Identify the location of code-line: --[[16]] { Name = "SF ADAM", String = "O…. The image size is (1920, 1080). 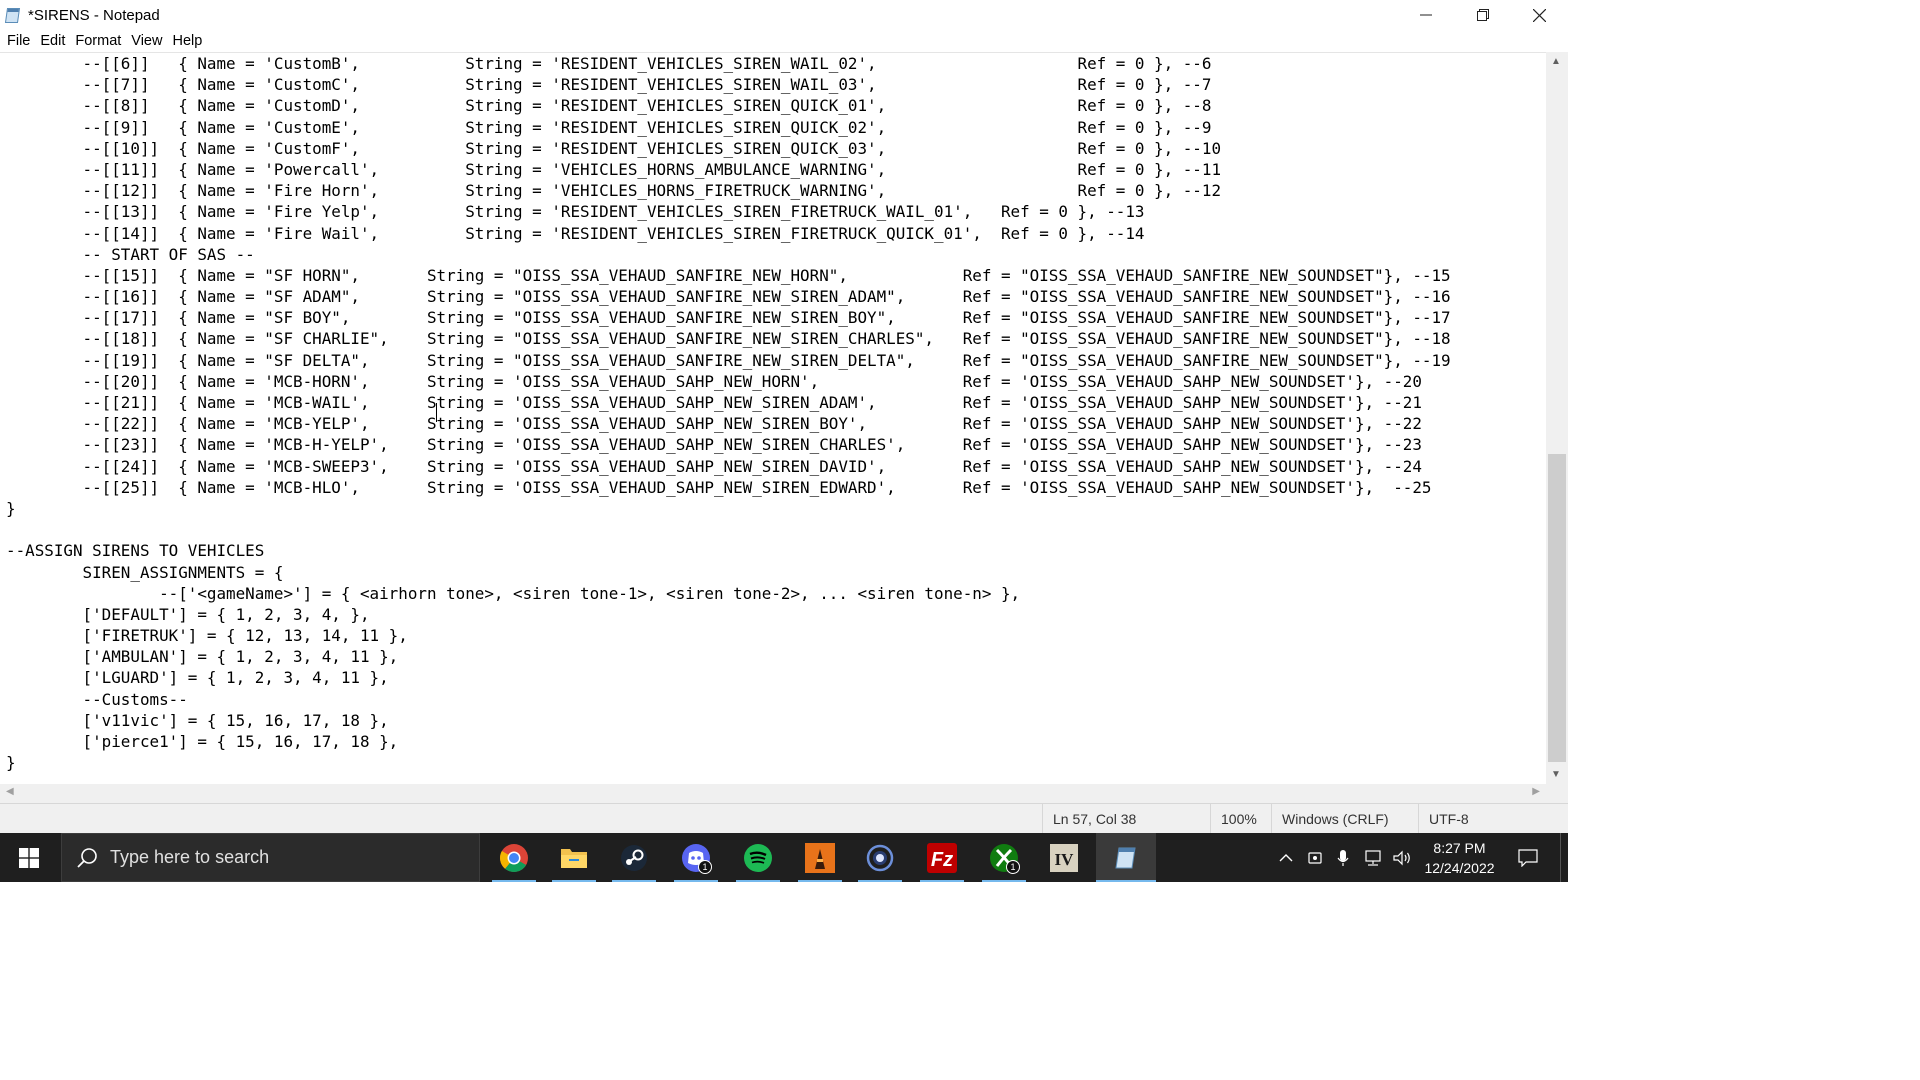
(776, 296).